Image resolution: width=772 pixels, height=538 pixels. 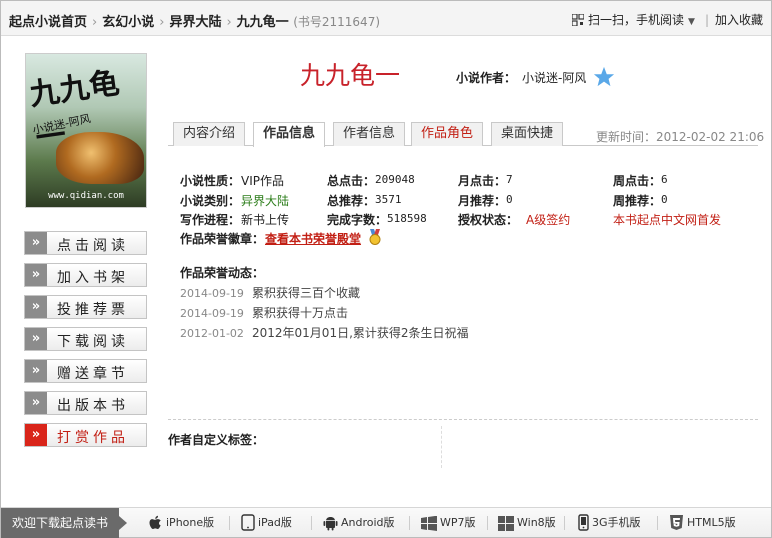 What do you see at coordinates (548, 220) in the screenshot?
I see `license-value: A级签约` at bounding box center [548, 220].